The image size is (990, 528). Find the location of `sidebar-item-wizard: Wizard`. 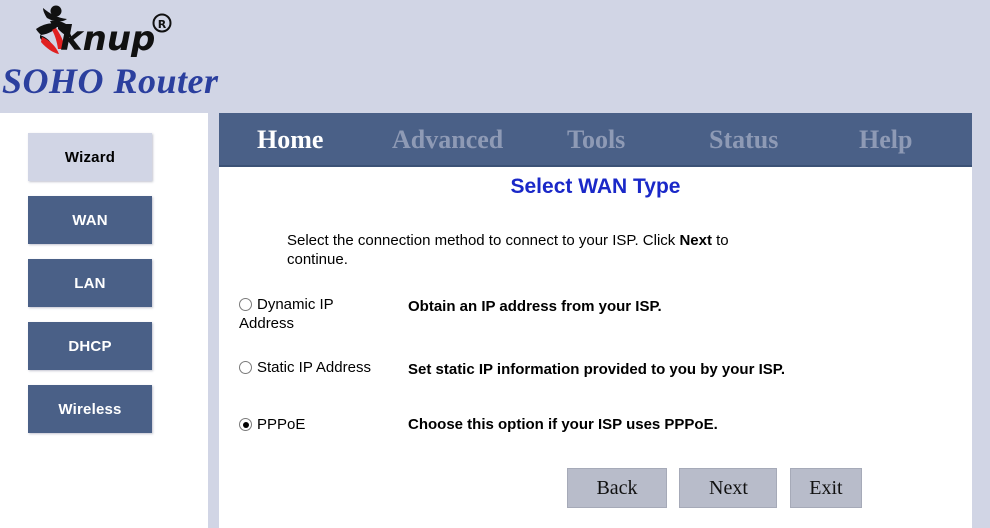

sidebar-item-wizard: Wizard is located at coordinates (90, 157).